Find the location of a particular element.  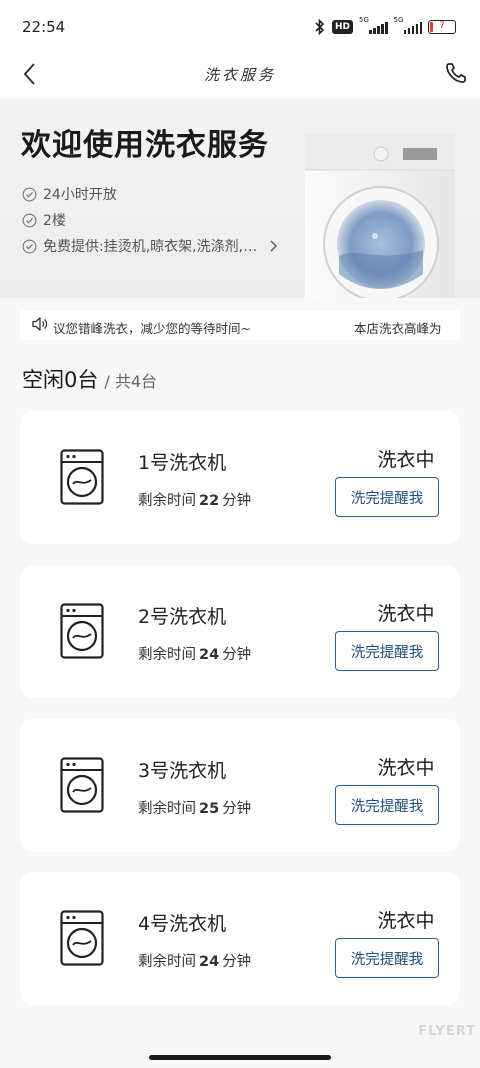

battery-icon: 7 is located at coordinates (442, 27).